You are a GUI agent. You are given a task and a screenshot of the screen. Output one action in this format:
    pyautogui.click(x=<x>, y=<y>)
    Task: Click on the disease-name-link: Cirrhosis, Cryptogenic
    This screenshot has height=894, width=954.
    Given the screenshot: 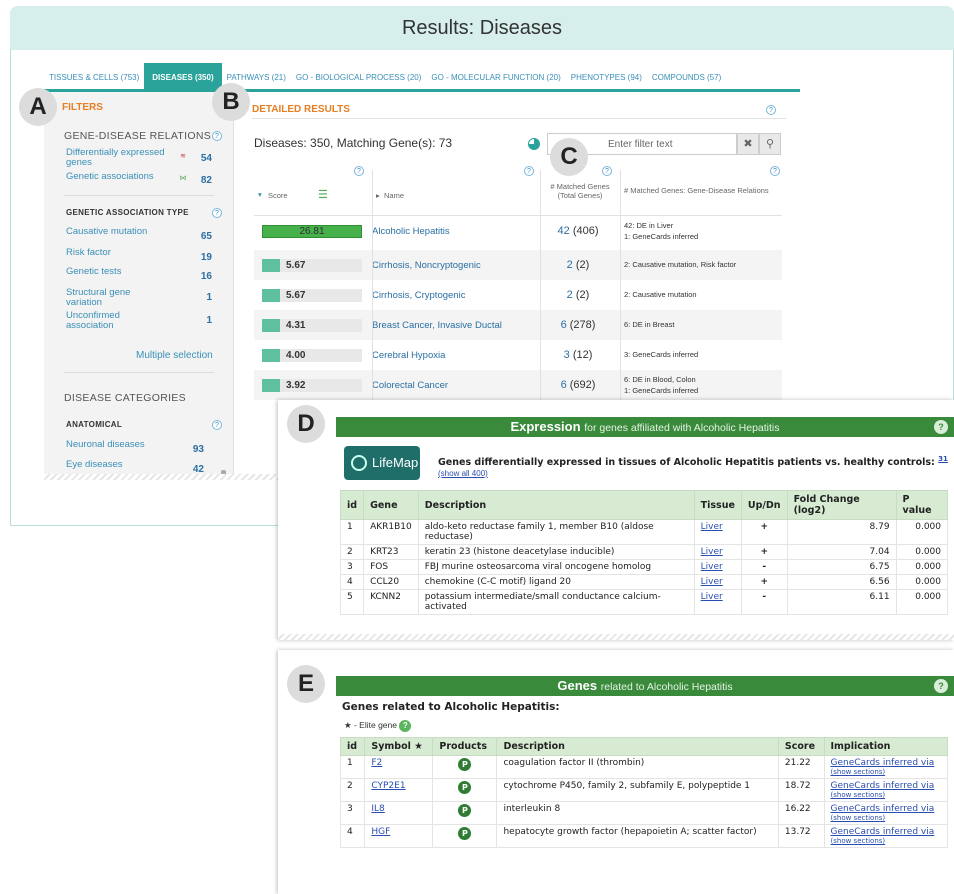 What is the action you would take?
    pyautogui.click(x=418, y=295)
    